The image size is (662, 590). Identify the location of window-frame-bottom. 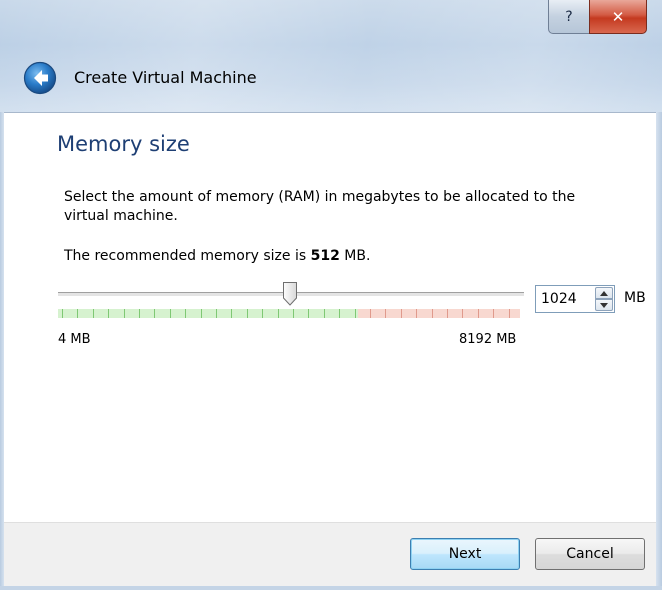
(331, 588).